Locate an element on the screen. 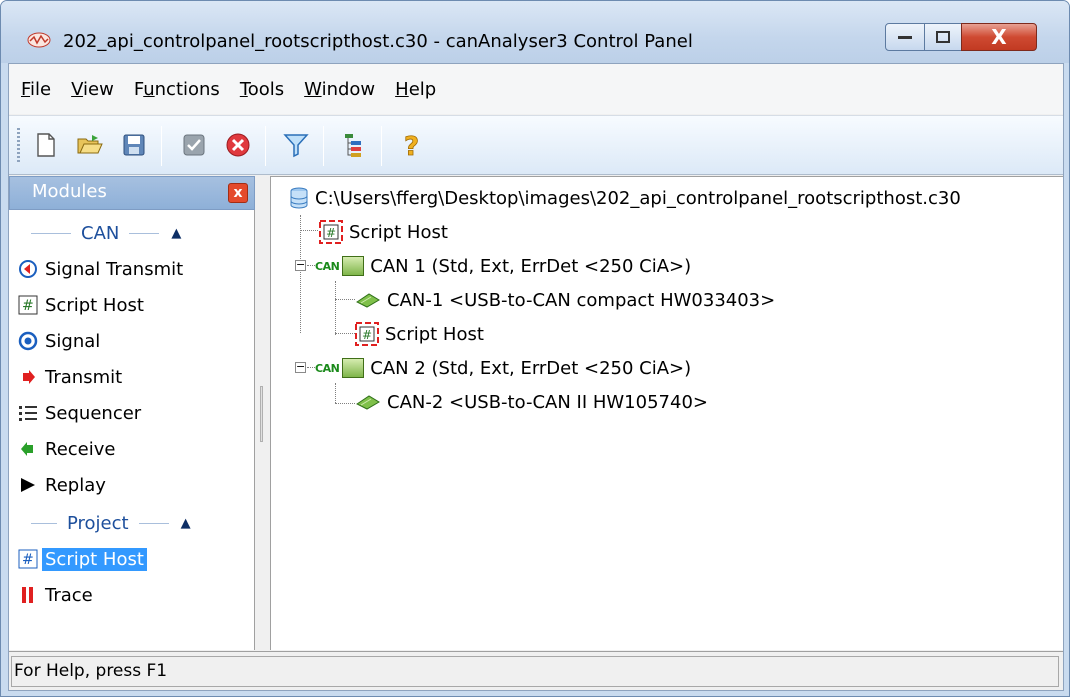 The width and height of the screenshot is (1070, 697). trace-icon is located at coordinates (28, 595).